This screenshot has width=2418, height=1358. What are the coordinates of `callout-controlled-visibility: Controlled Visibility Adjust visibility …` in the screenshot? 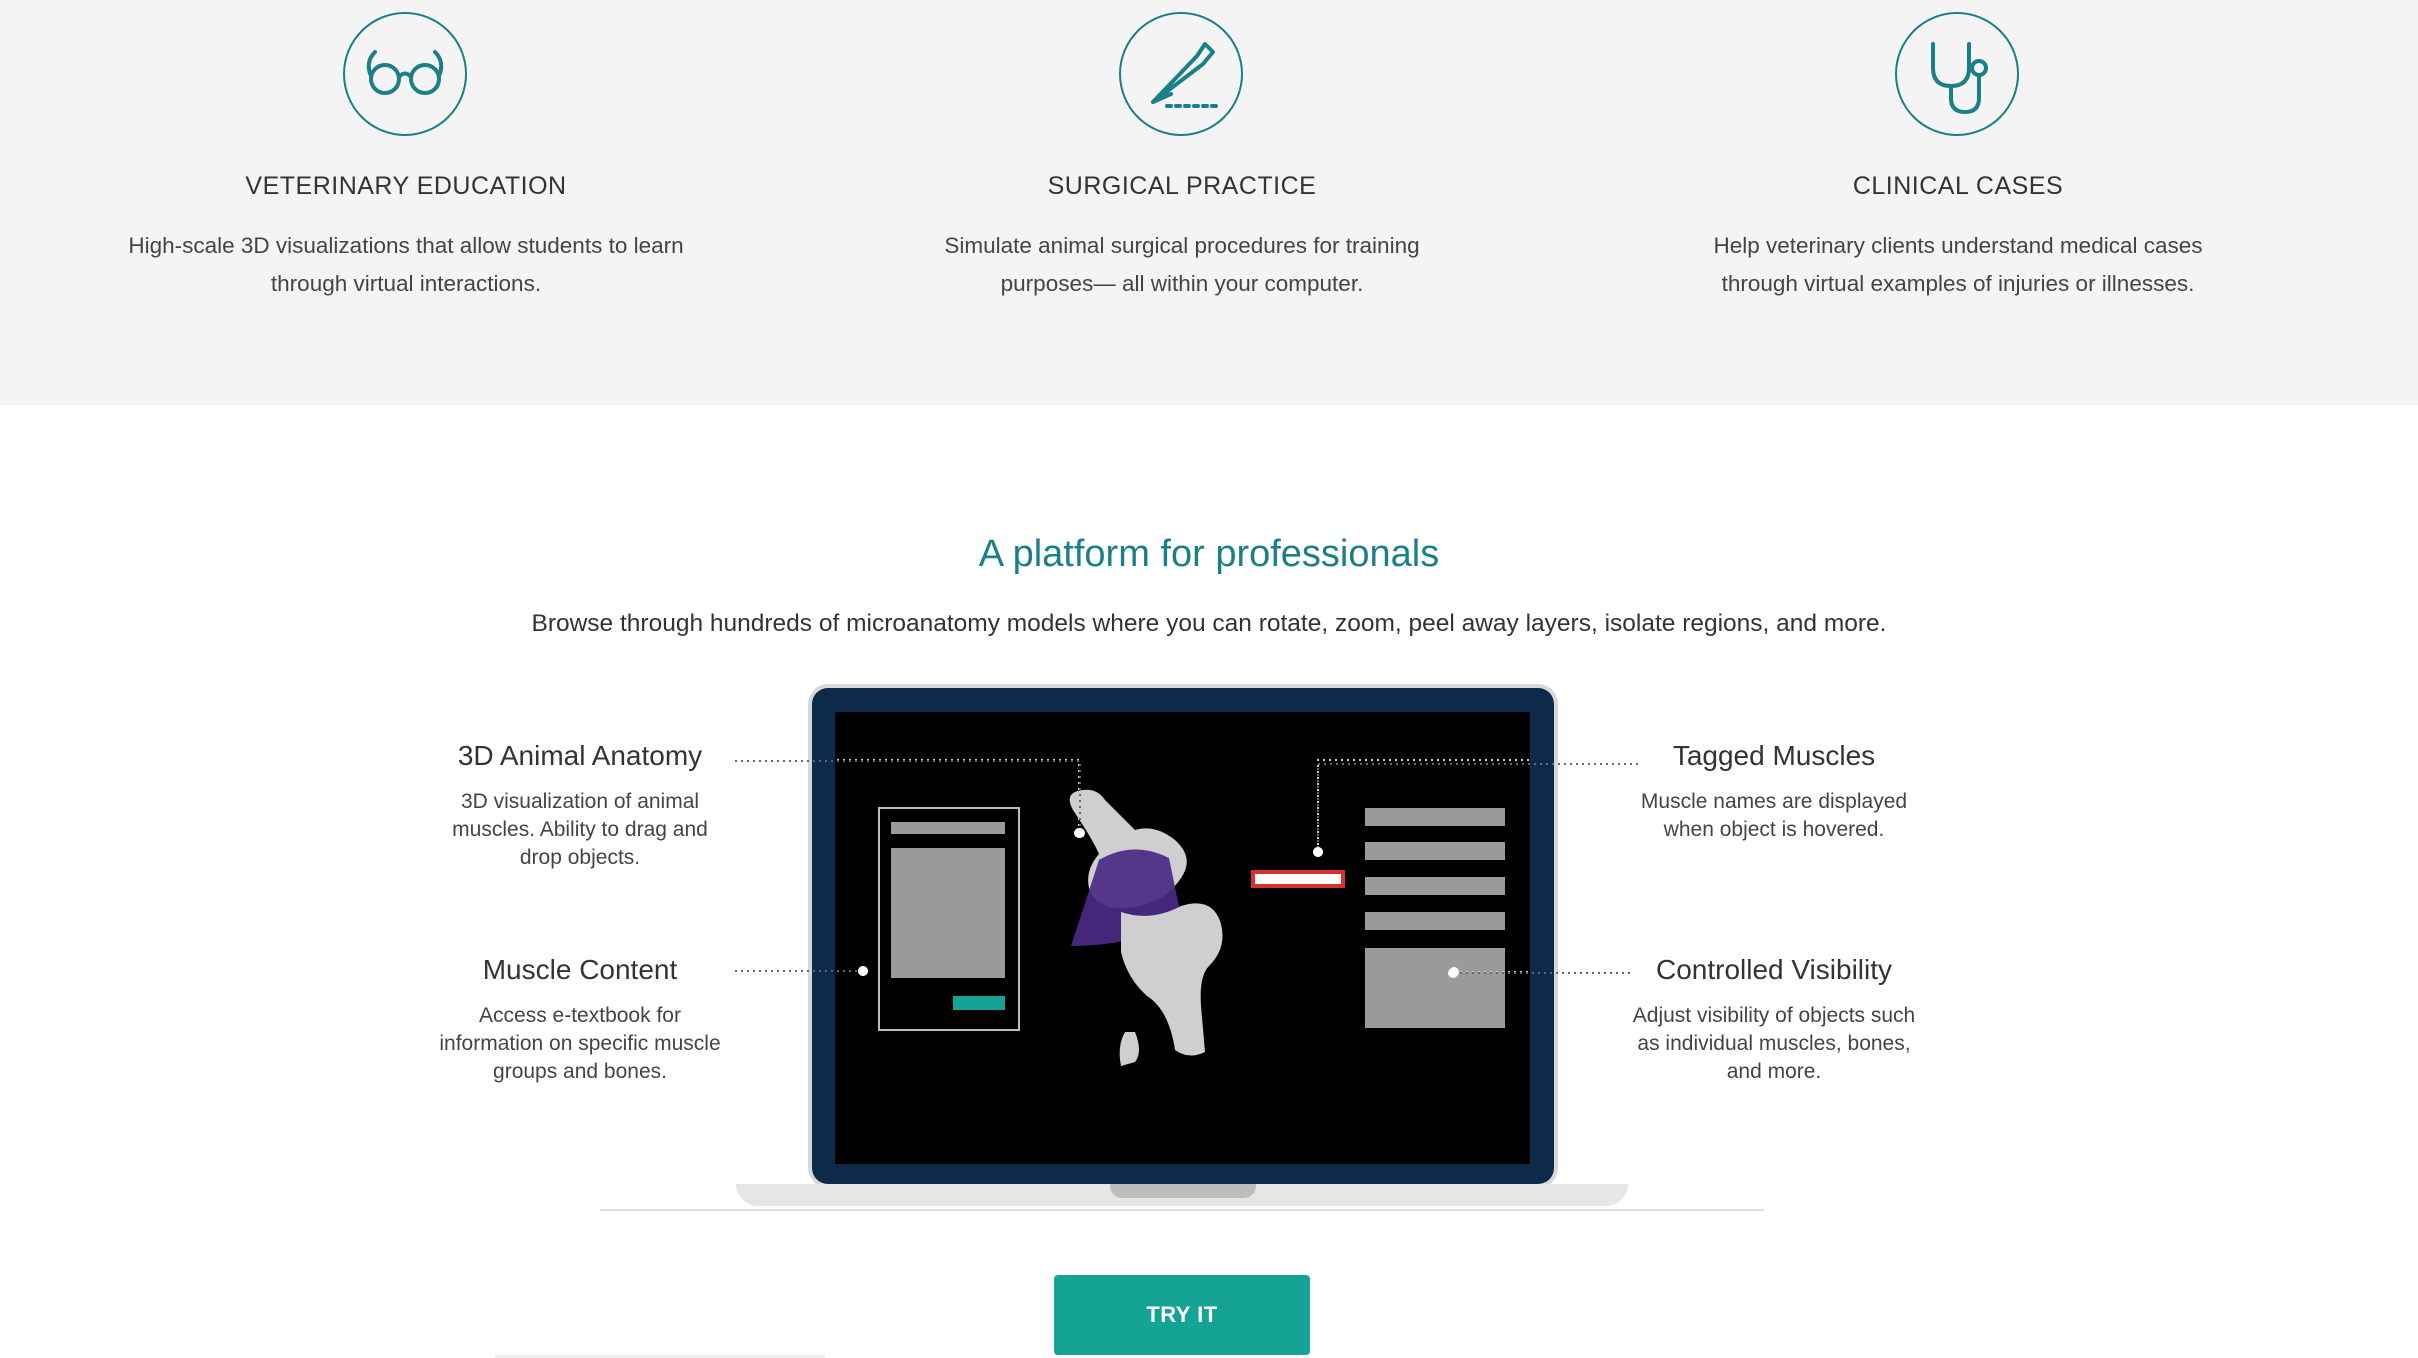 It's located at (1774, 1020).